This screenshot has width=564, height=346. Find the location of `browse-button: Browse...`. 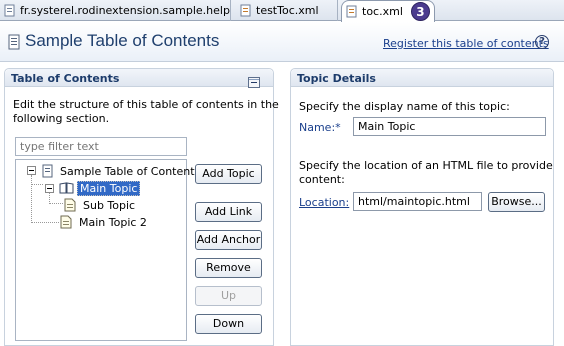

browse-button: Browse... is located at coordinates (516, 202).